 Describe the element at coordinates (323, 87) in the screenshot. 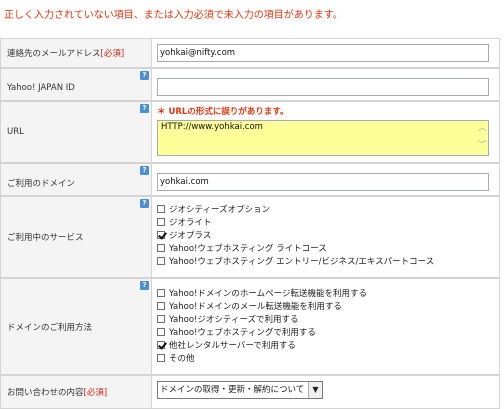

I see `yahoo-id-field` at that location.